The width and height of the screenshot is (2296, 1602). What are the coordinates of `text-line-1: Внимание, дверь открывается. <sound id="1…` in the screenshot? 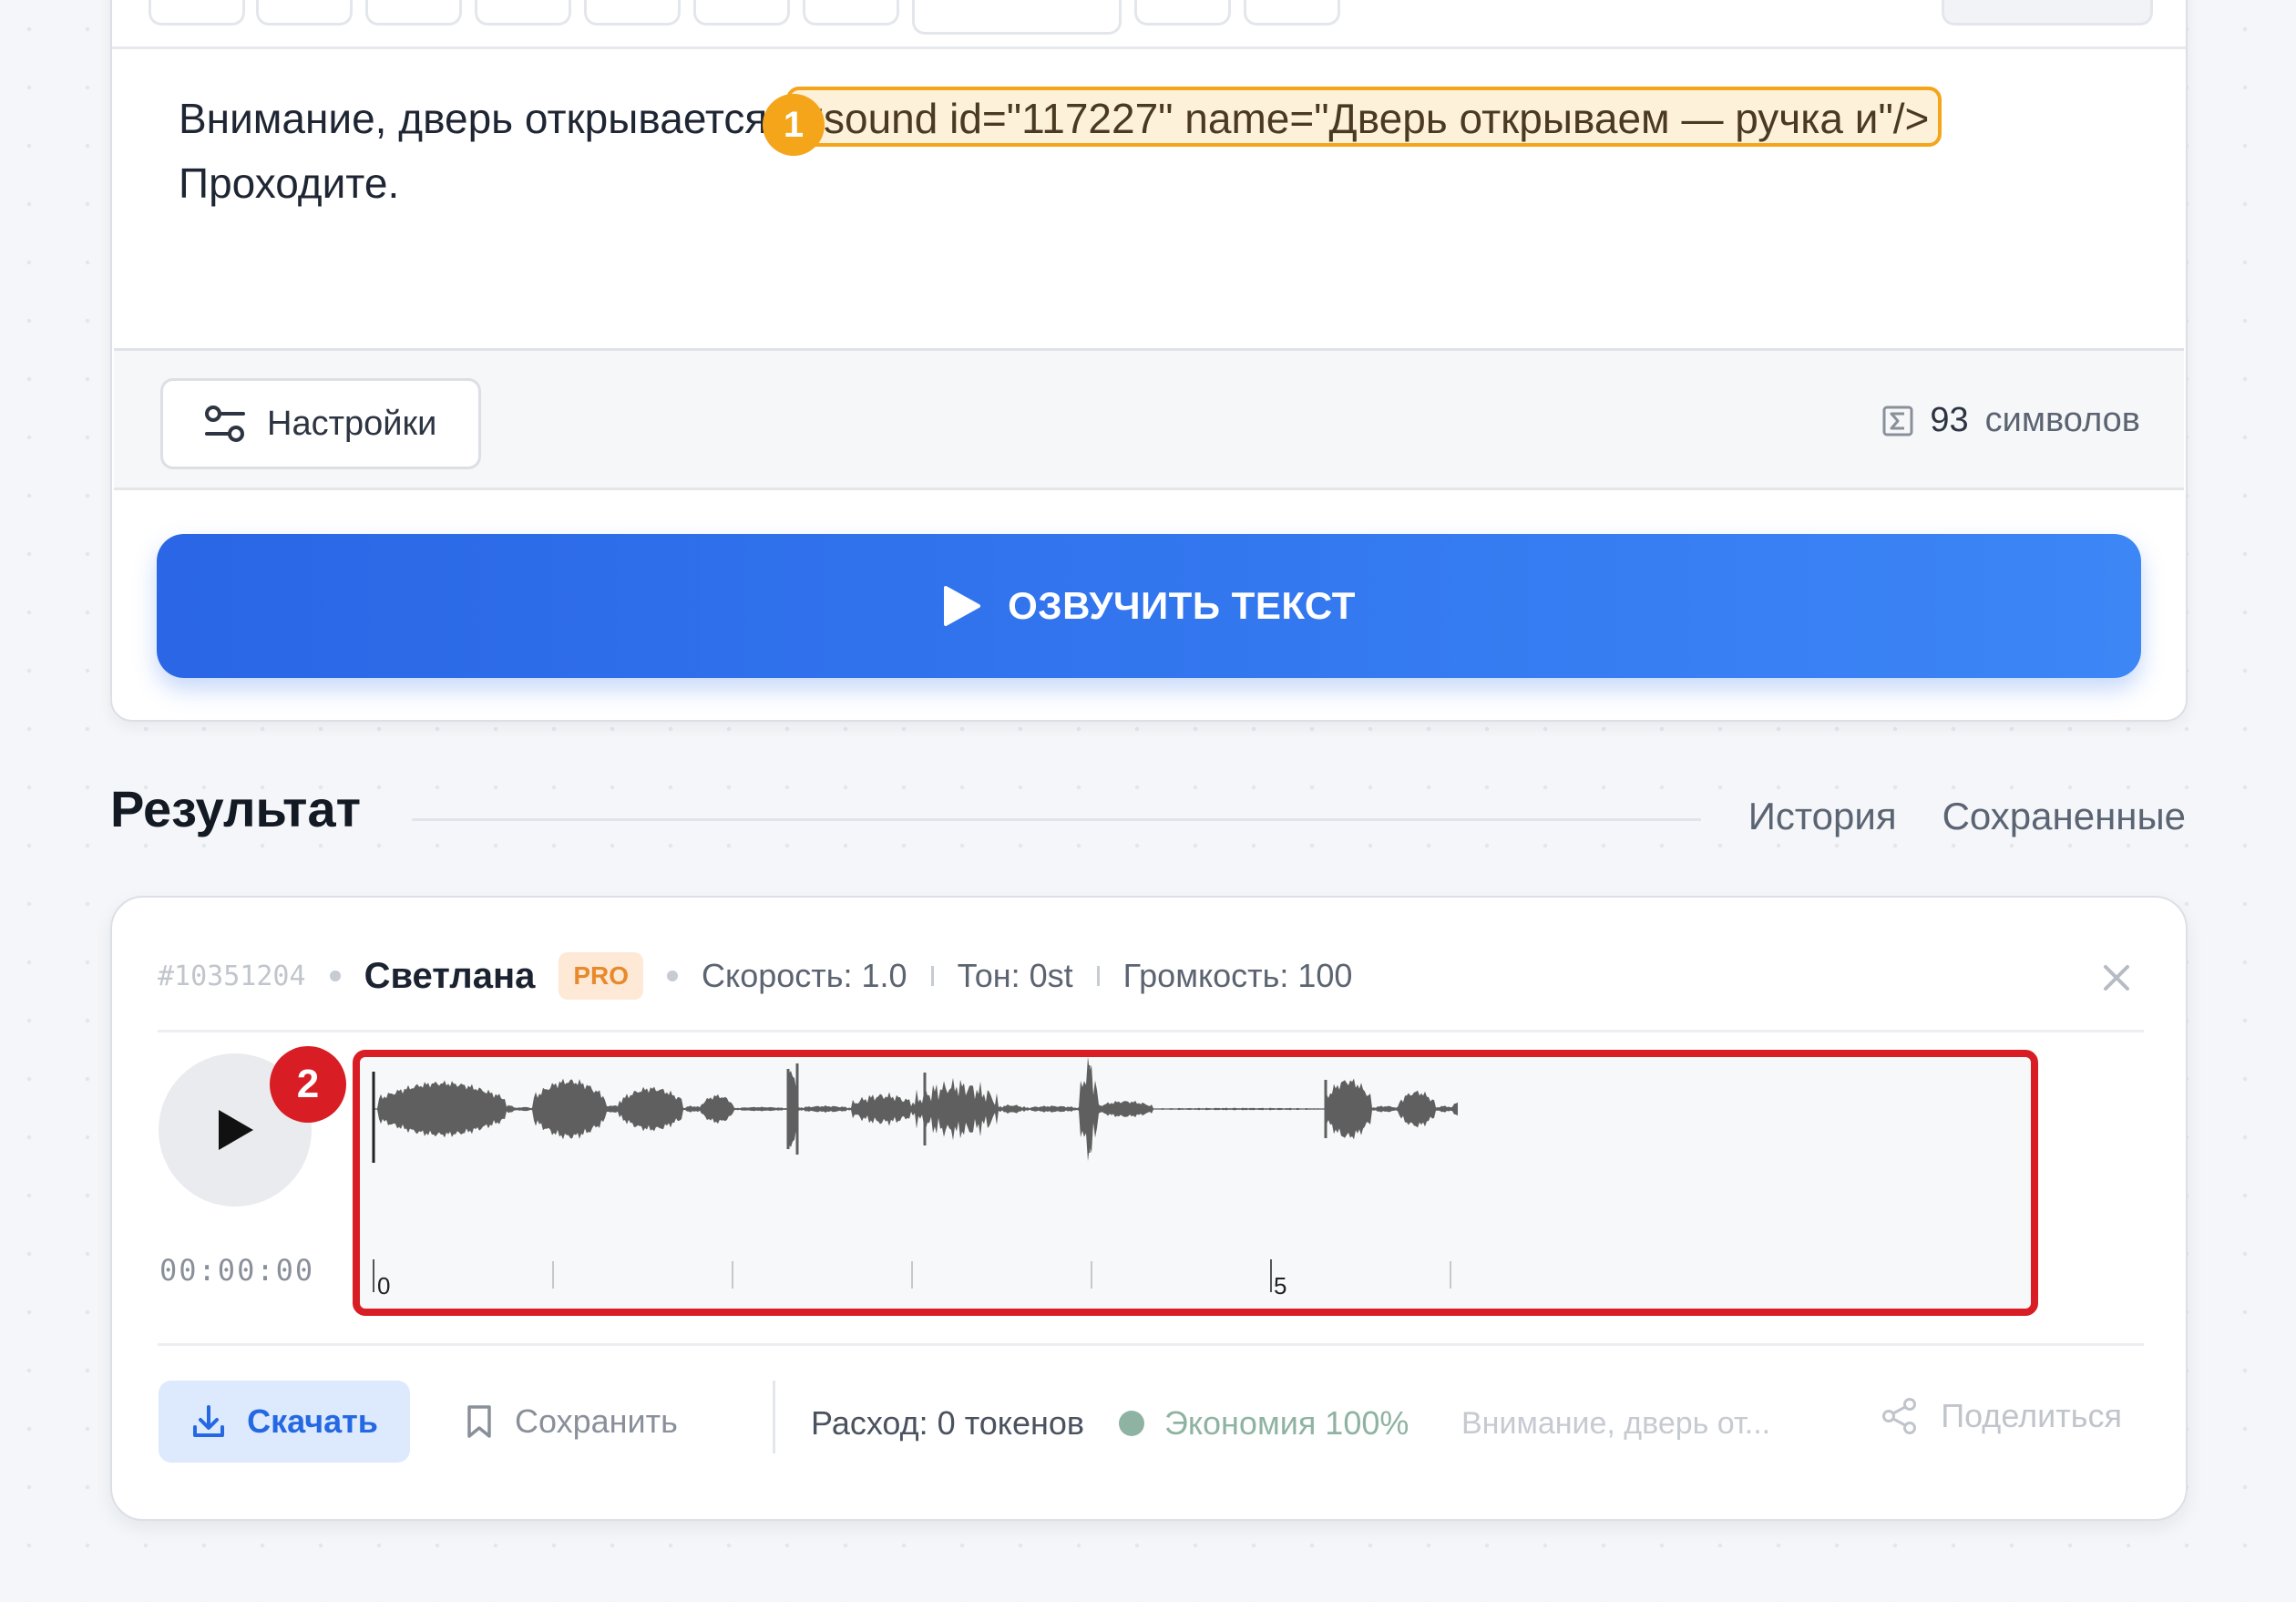 It's located at (1060, 118).